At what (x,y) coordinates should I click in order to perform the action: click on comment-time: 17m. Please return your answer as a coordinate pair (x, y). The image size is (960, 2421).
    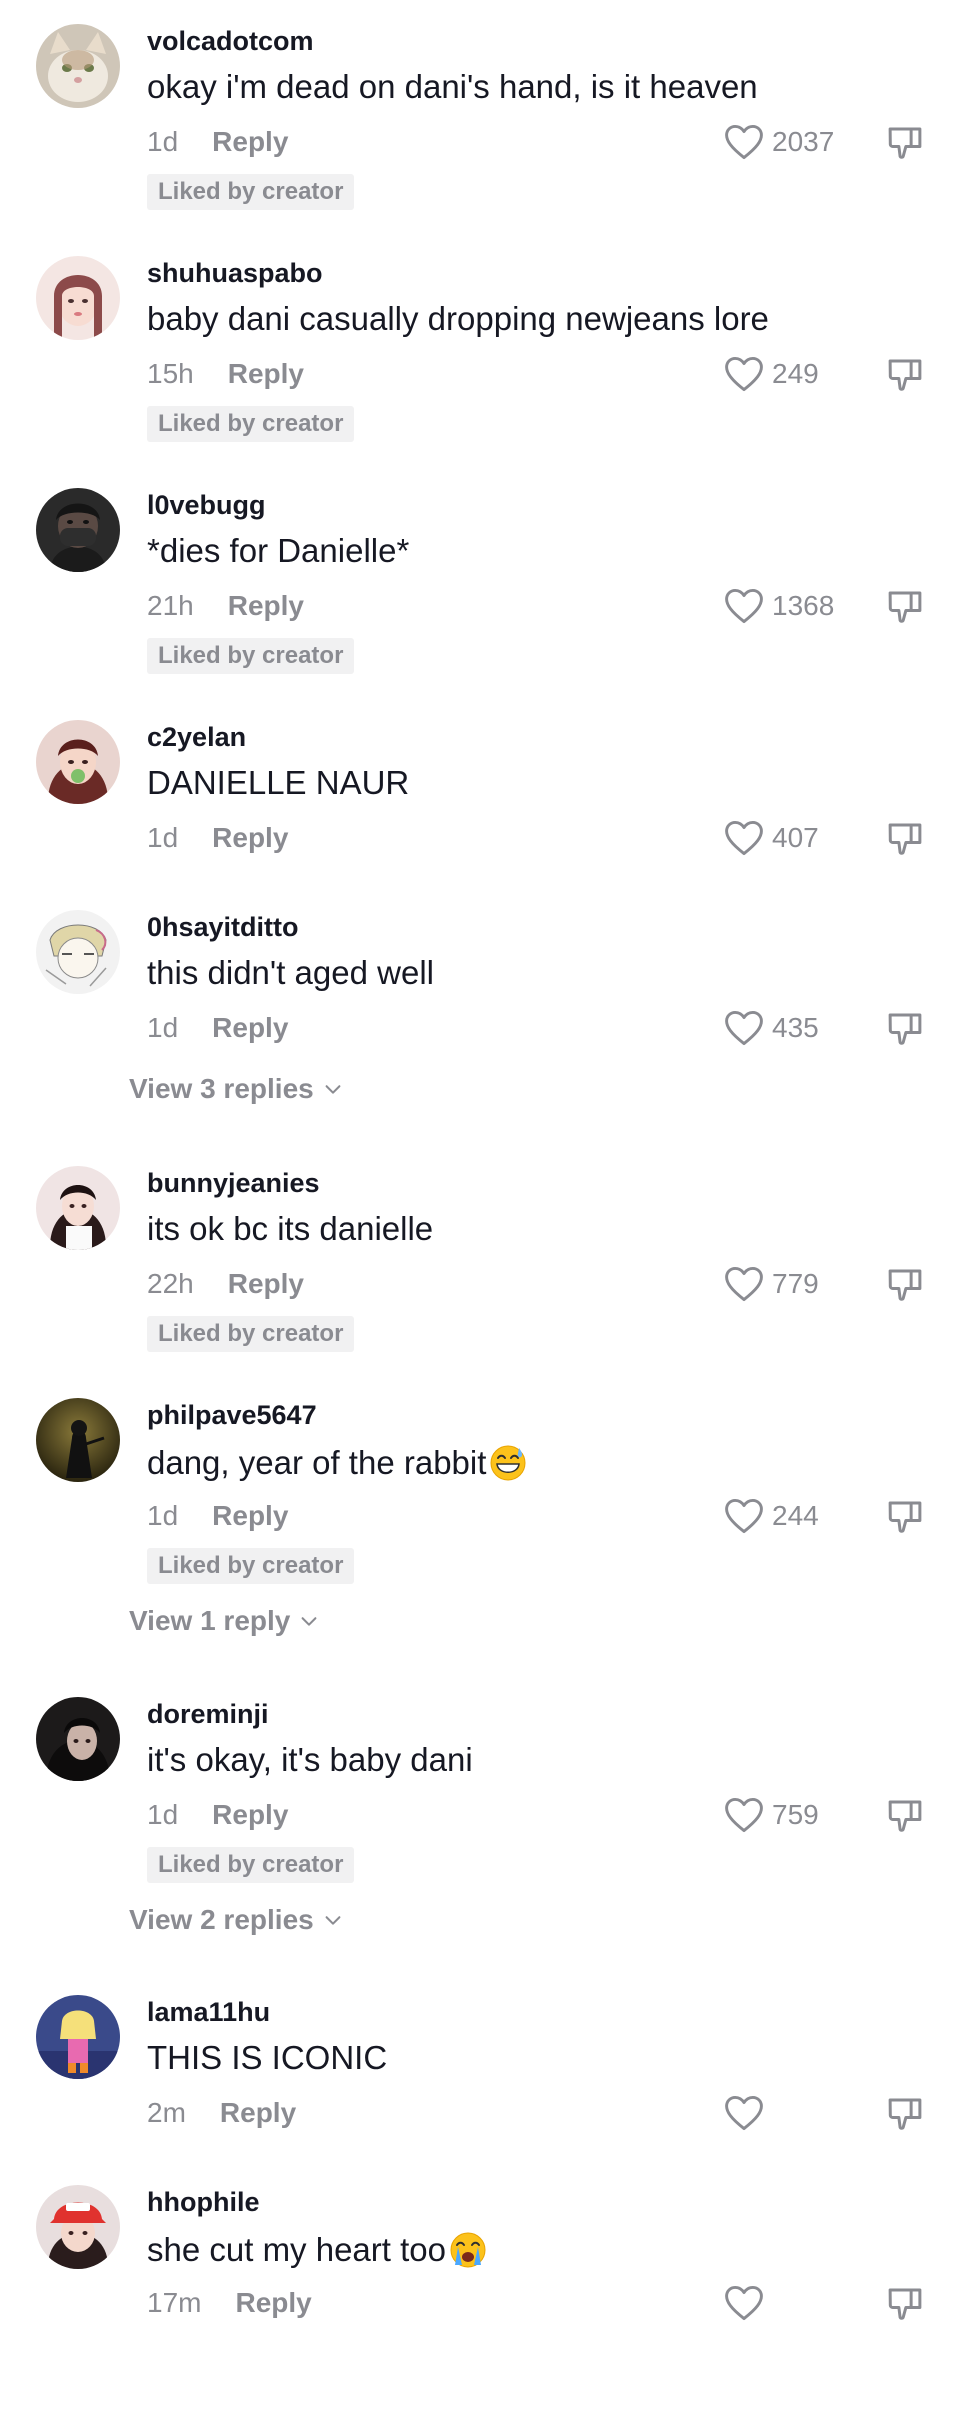
    Looking at the image, I should click on (174, 2302).